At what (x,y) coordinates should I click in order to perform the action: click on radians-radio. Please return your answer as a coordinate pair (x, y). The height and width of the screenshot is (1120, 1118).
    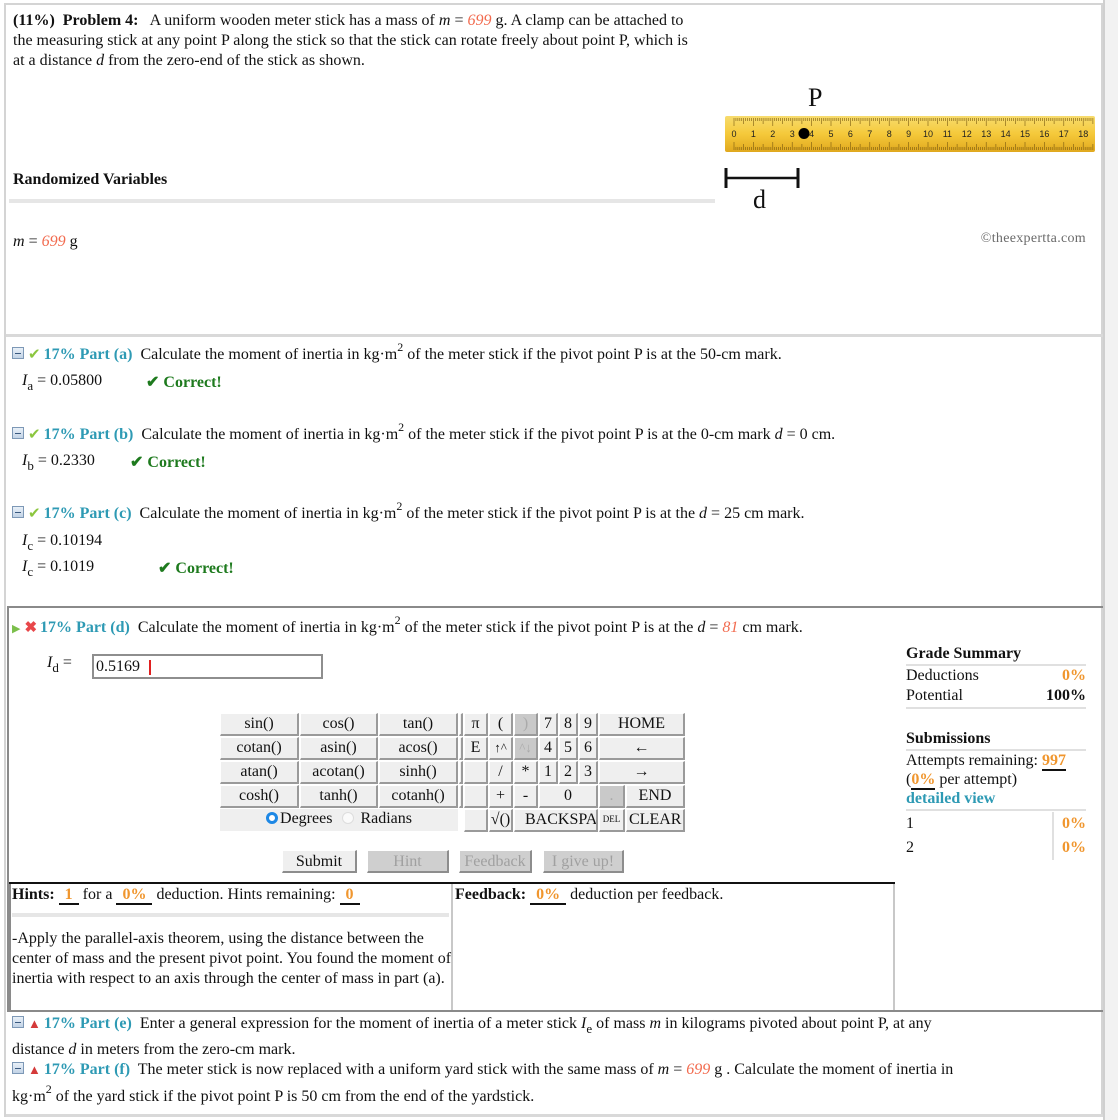
    Looking at the image, I should click on (348, 818).